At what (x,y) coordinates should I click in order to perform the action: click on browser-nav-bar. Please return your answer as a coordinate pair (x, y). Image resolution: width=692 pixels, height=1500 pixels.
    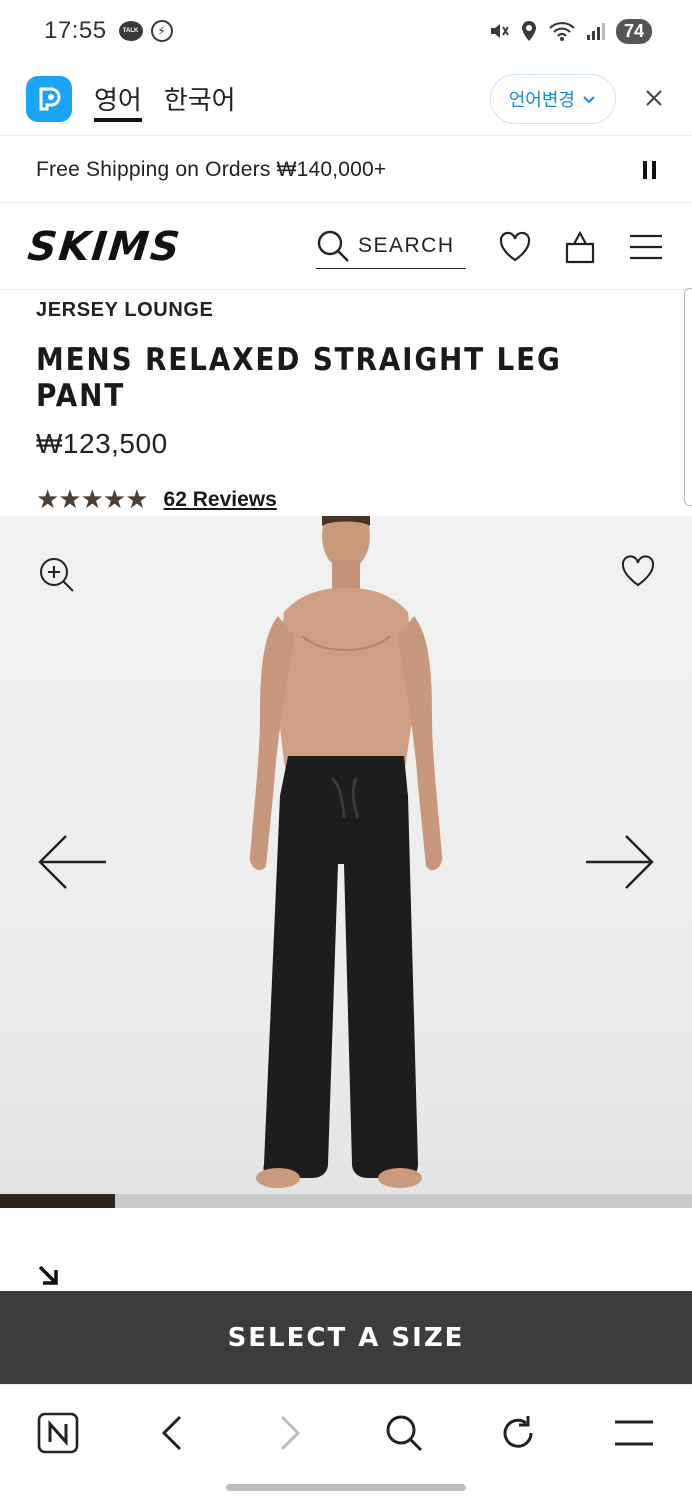
    Looking at the image, I should click on (346, 1442).